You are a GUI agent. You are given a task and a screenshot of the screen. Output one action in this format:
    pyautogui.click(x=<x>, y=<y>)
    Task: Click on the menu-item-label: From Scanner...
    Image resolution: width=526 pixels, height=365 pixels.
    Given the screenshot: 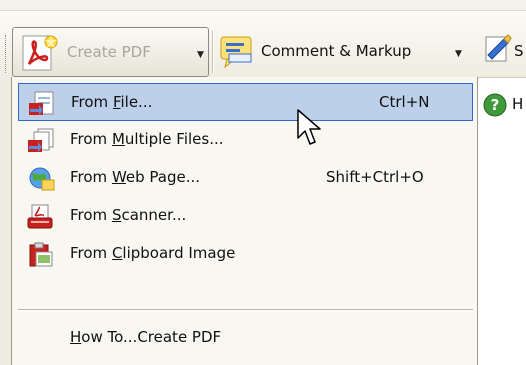 What is the action you would take?
    pyautogui.click(x=128, y=215)
    